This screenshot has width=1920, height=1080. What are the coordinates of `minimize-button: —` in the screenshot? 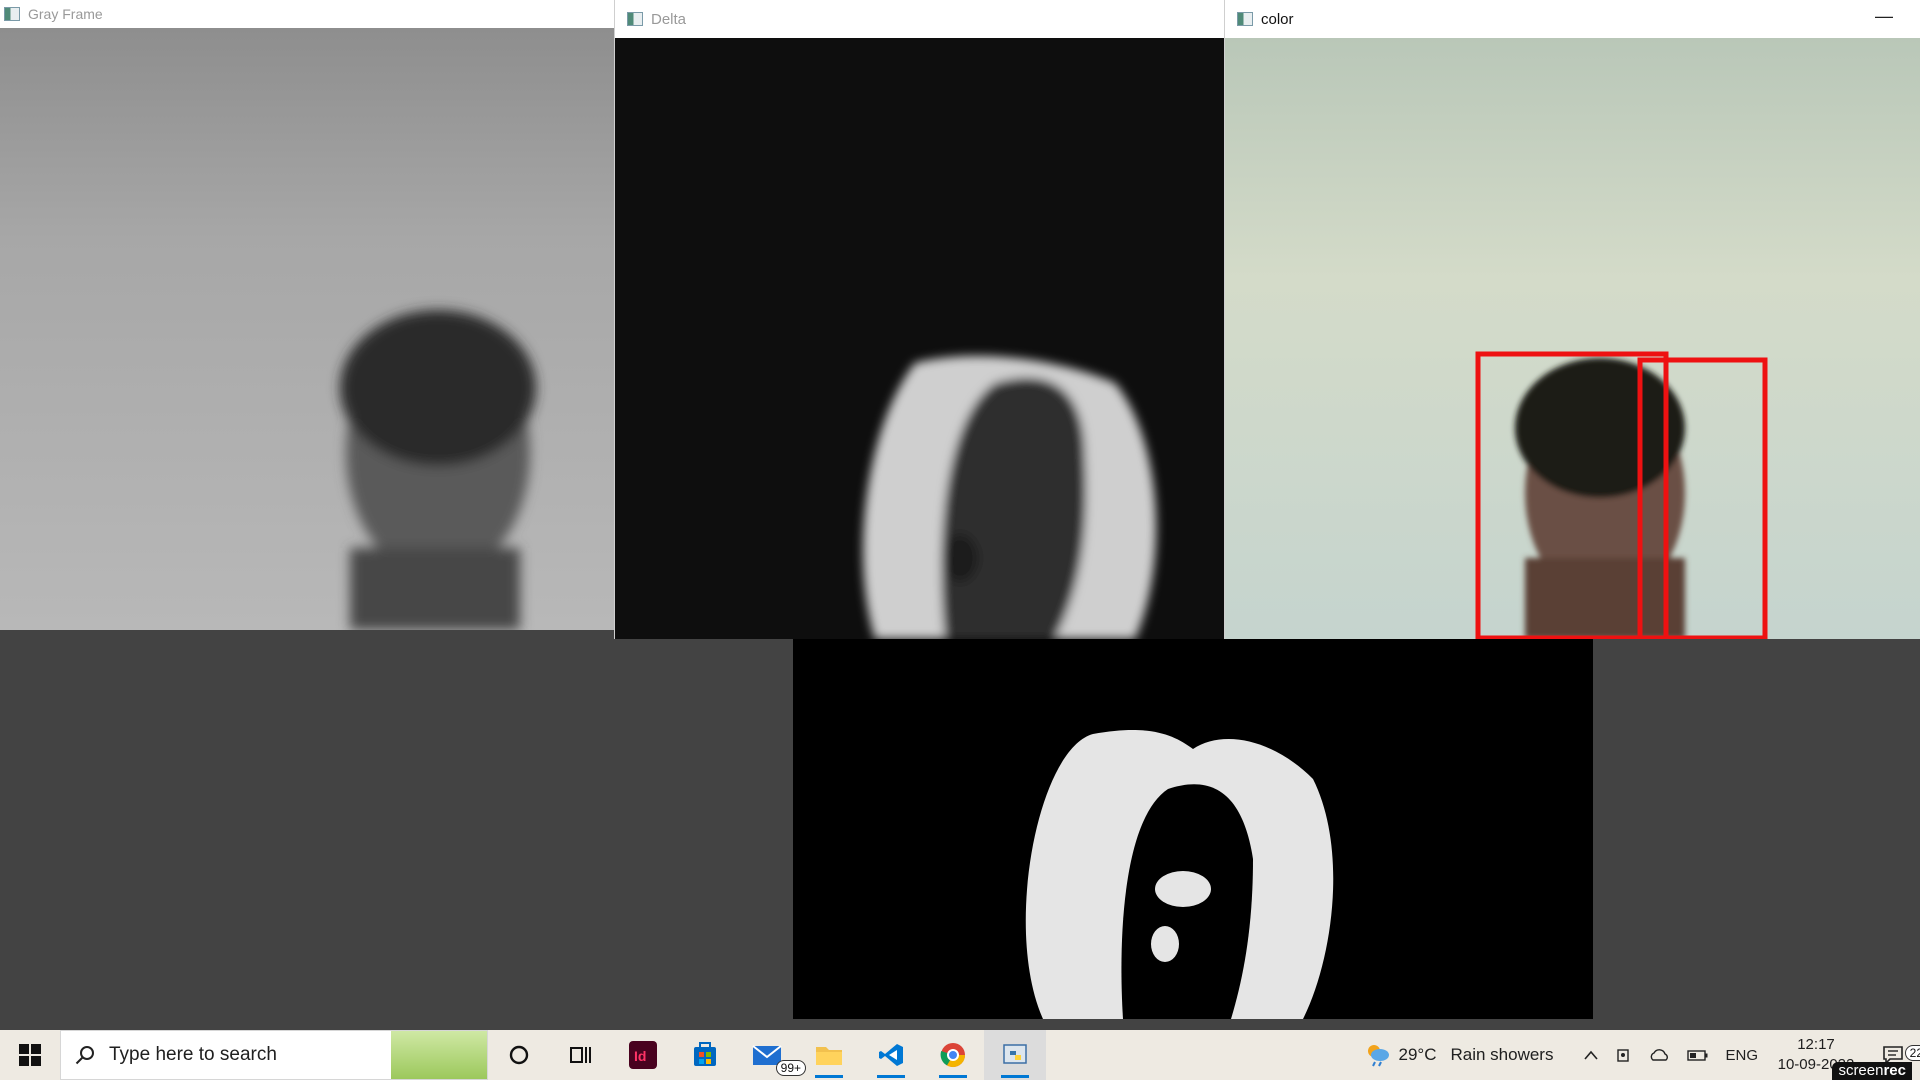 It's located at (1884, 16).